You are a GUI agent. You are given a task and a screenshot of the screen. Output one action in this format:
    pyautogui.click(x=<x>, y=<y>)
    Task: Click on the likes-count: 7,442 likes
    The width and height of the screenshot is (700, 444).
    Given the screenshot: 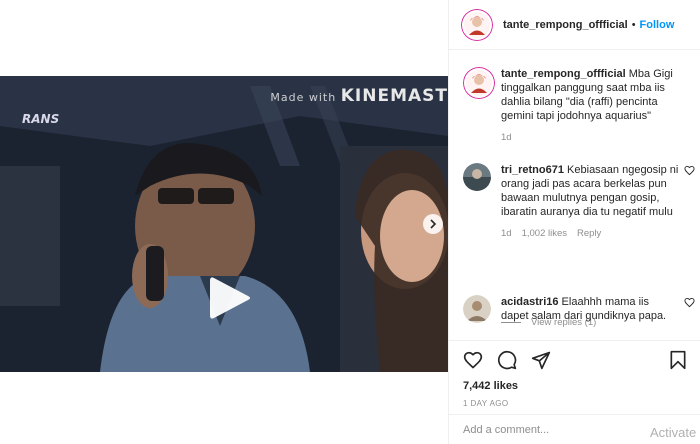 What is the action you would take?
    pyautogui.click(x=575, y=386)
    